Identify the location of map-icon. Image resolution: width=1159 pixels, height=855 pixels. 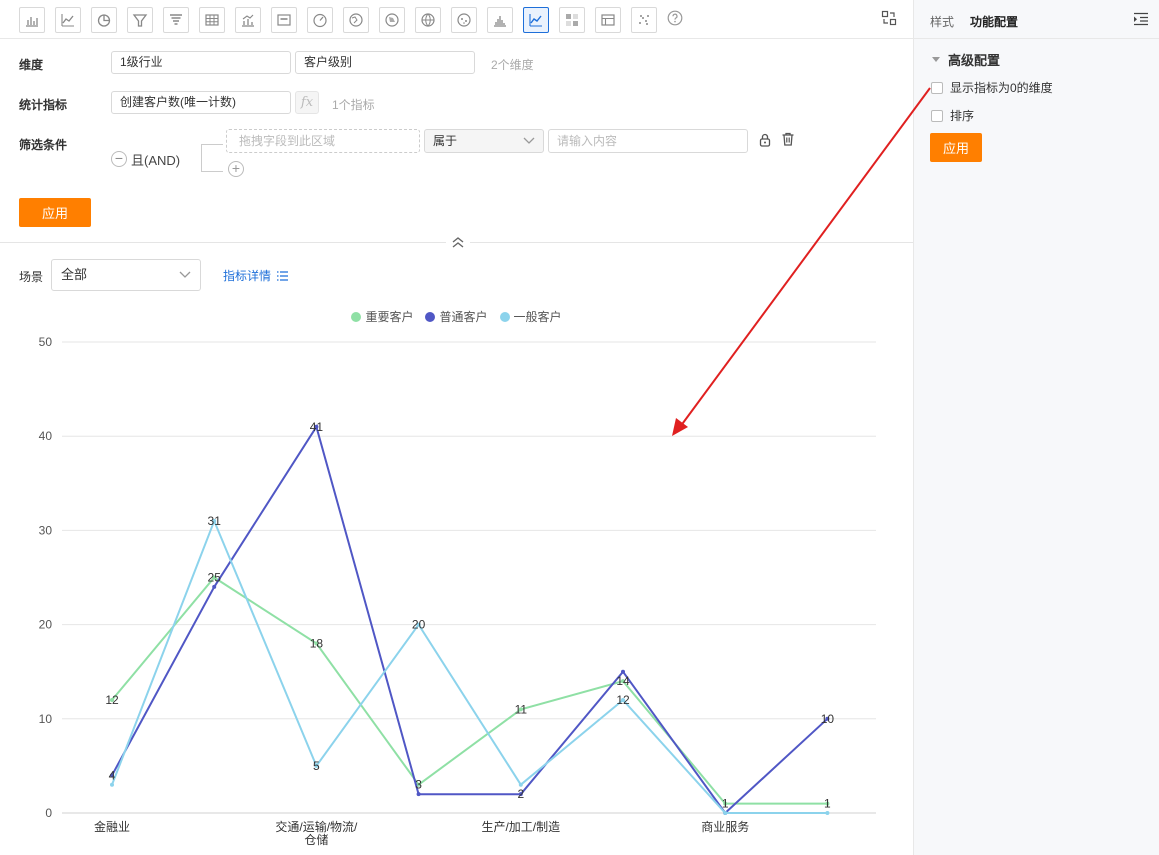
(356, 20).